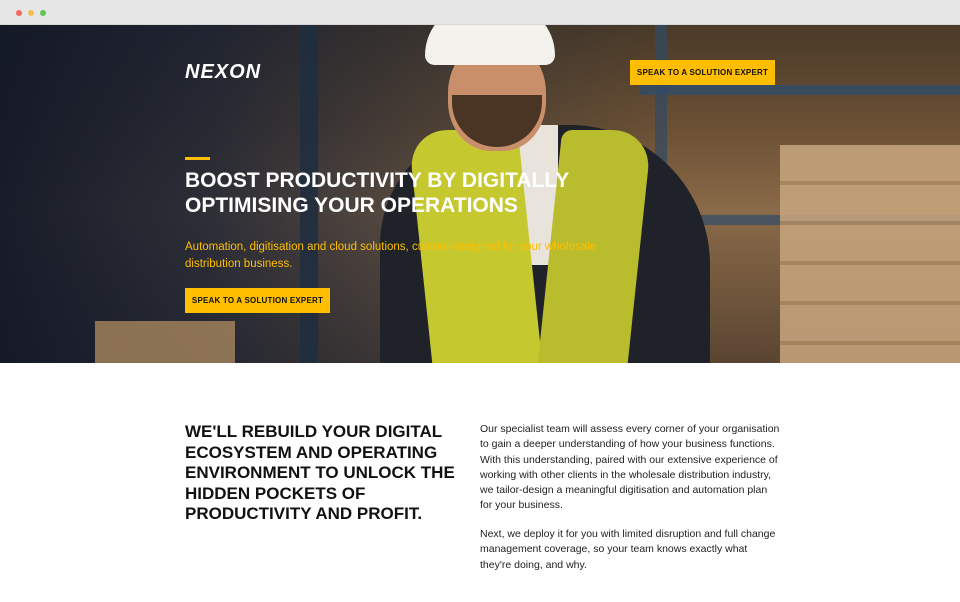 The image size is (960, 602). Describe the element at coordinates (257, 300) in the screenshot. I see `hero-cta-button: SPEAK TO A SOLUTION EXPERT` at that location.